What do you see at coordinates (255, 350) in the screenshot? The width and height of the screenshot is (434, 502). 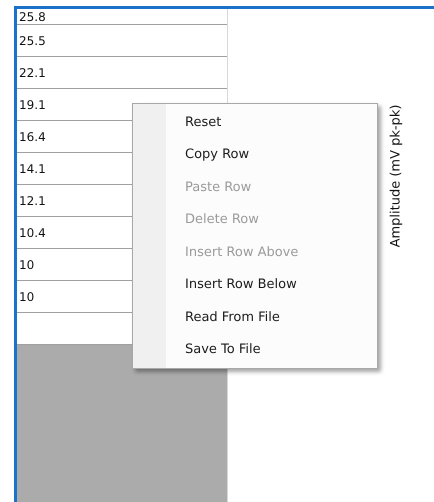 I see `menu-item: Save To File` at bounding box center [255, 350].